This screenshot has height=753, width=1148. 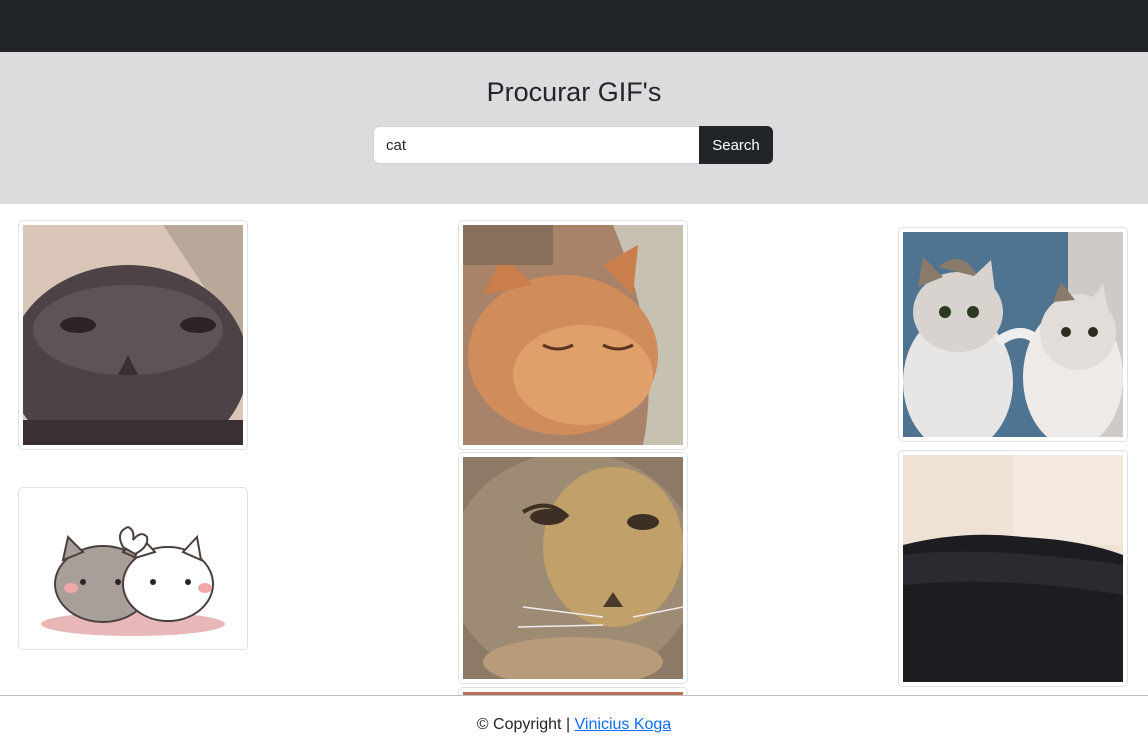 What do you see at coordinates (736, 145) in the screenshot?
I see `search-button: Search` at bounding box center [736, 145].